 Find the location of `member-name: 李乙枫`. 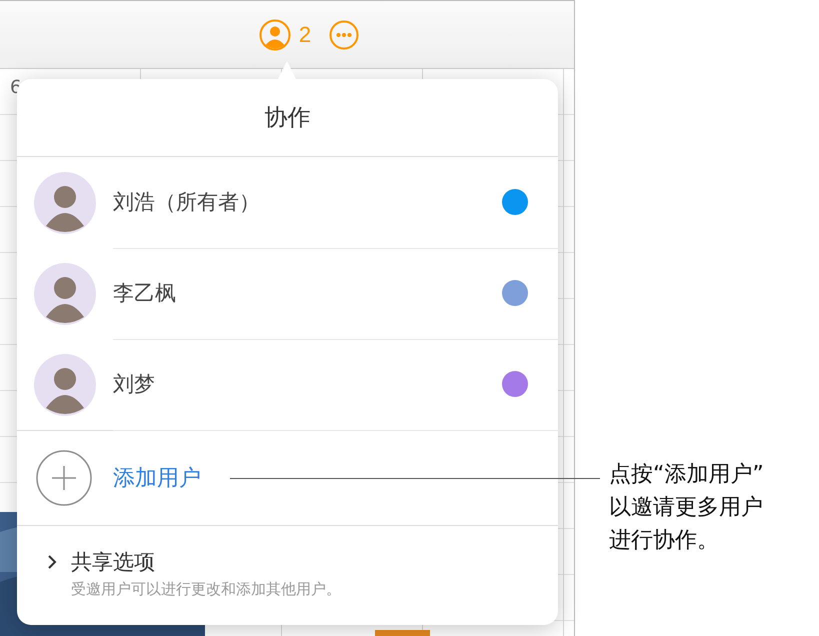

member-name: 李乙枫 is located at coordinates (144, 293).